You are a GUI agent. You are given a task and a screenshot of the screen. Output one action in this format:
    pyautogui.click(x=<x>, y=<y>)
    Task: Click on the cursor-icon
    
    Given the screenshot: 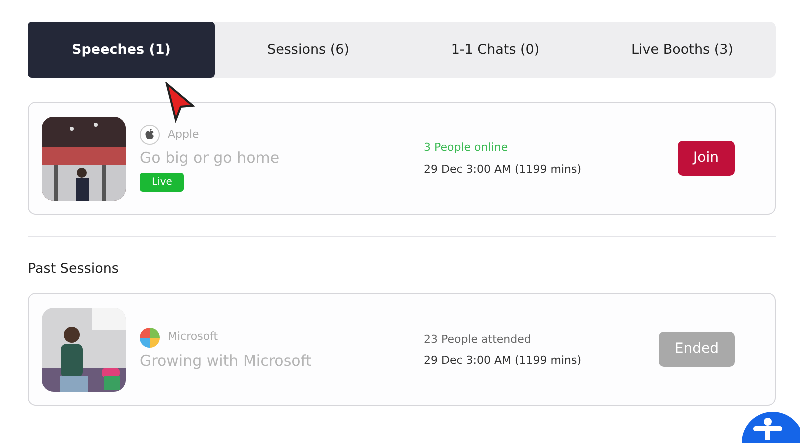 What is the action you would take?
    pyautogui.click(x=180, y=103)
    